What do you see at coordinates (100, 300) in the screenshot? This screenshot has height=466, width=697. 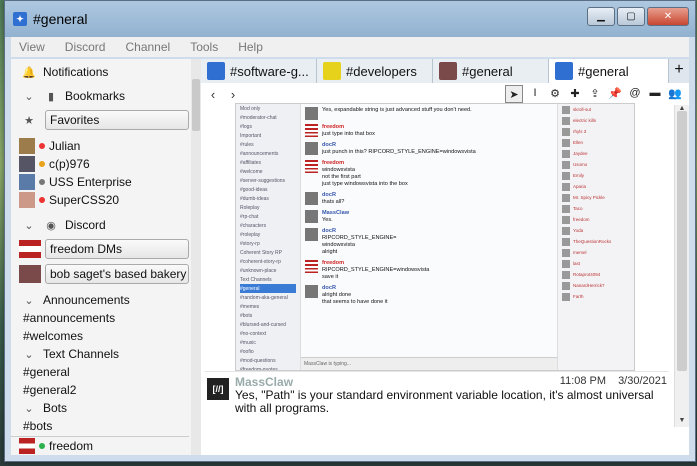 I see `category-announcements: ⌄ Announcements` at bounding box center [100, 300].